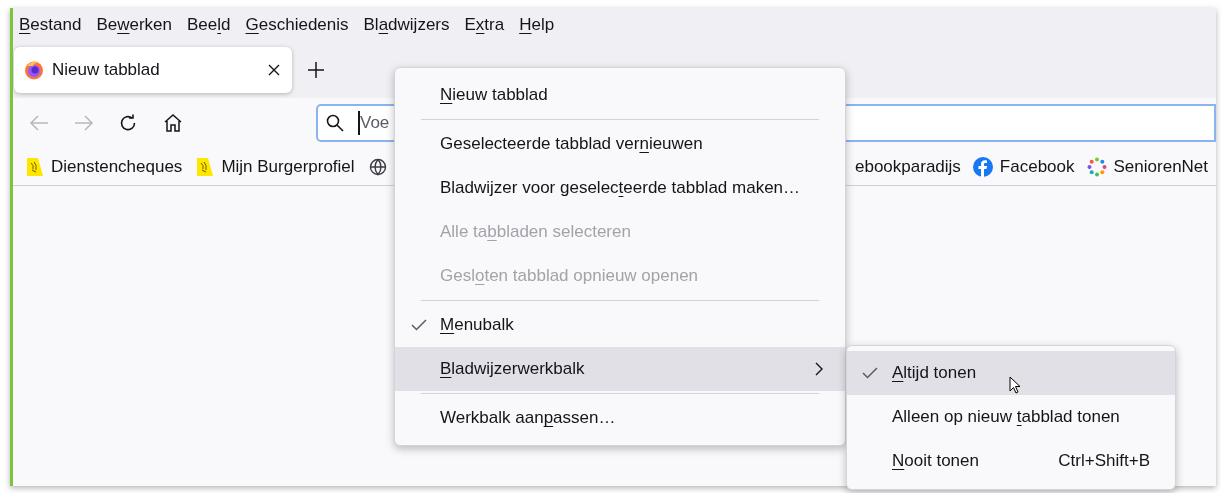 The height and width of the screenshot is (493, 1221). Describe the element at coordinates (494, 95) in the screenshot. I see `menu-item-label: Nieuw tabblad` at that location.